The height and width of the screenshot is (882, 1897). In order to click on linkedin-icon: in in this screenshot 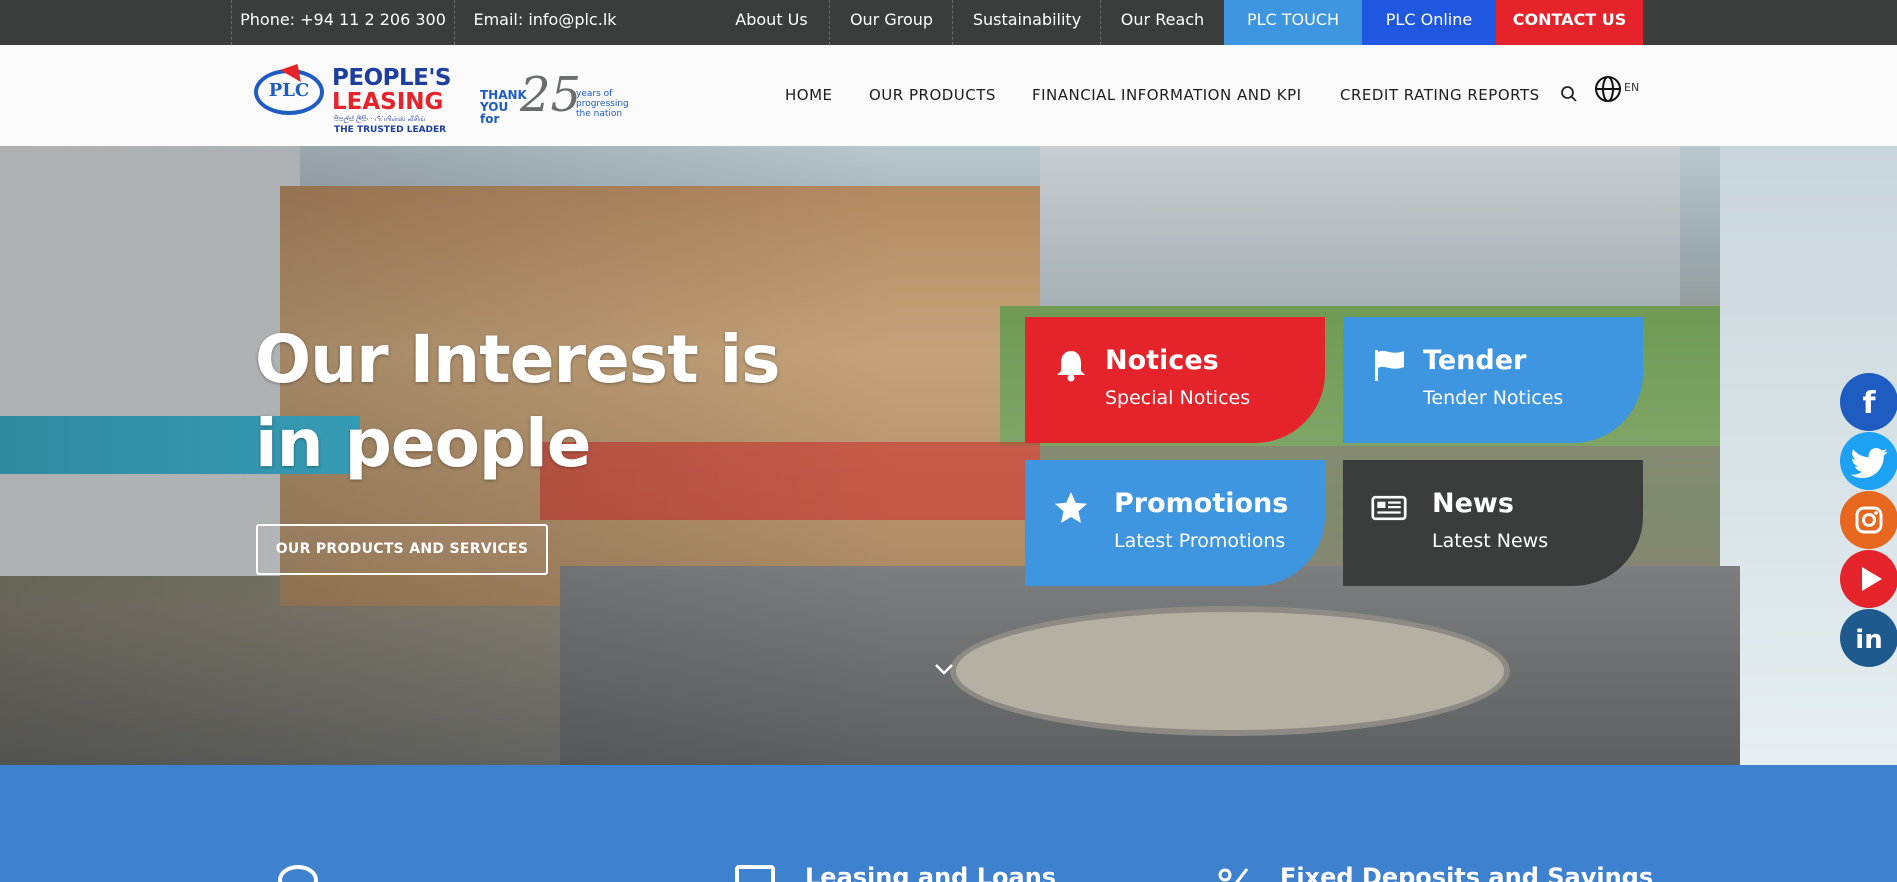, I will do `click(1868, 638)`.